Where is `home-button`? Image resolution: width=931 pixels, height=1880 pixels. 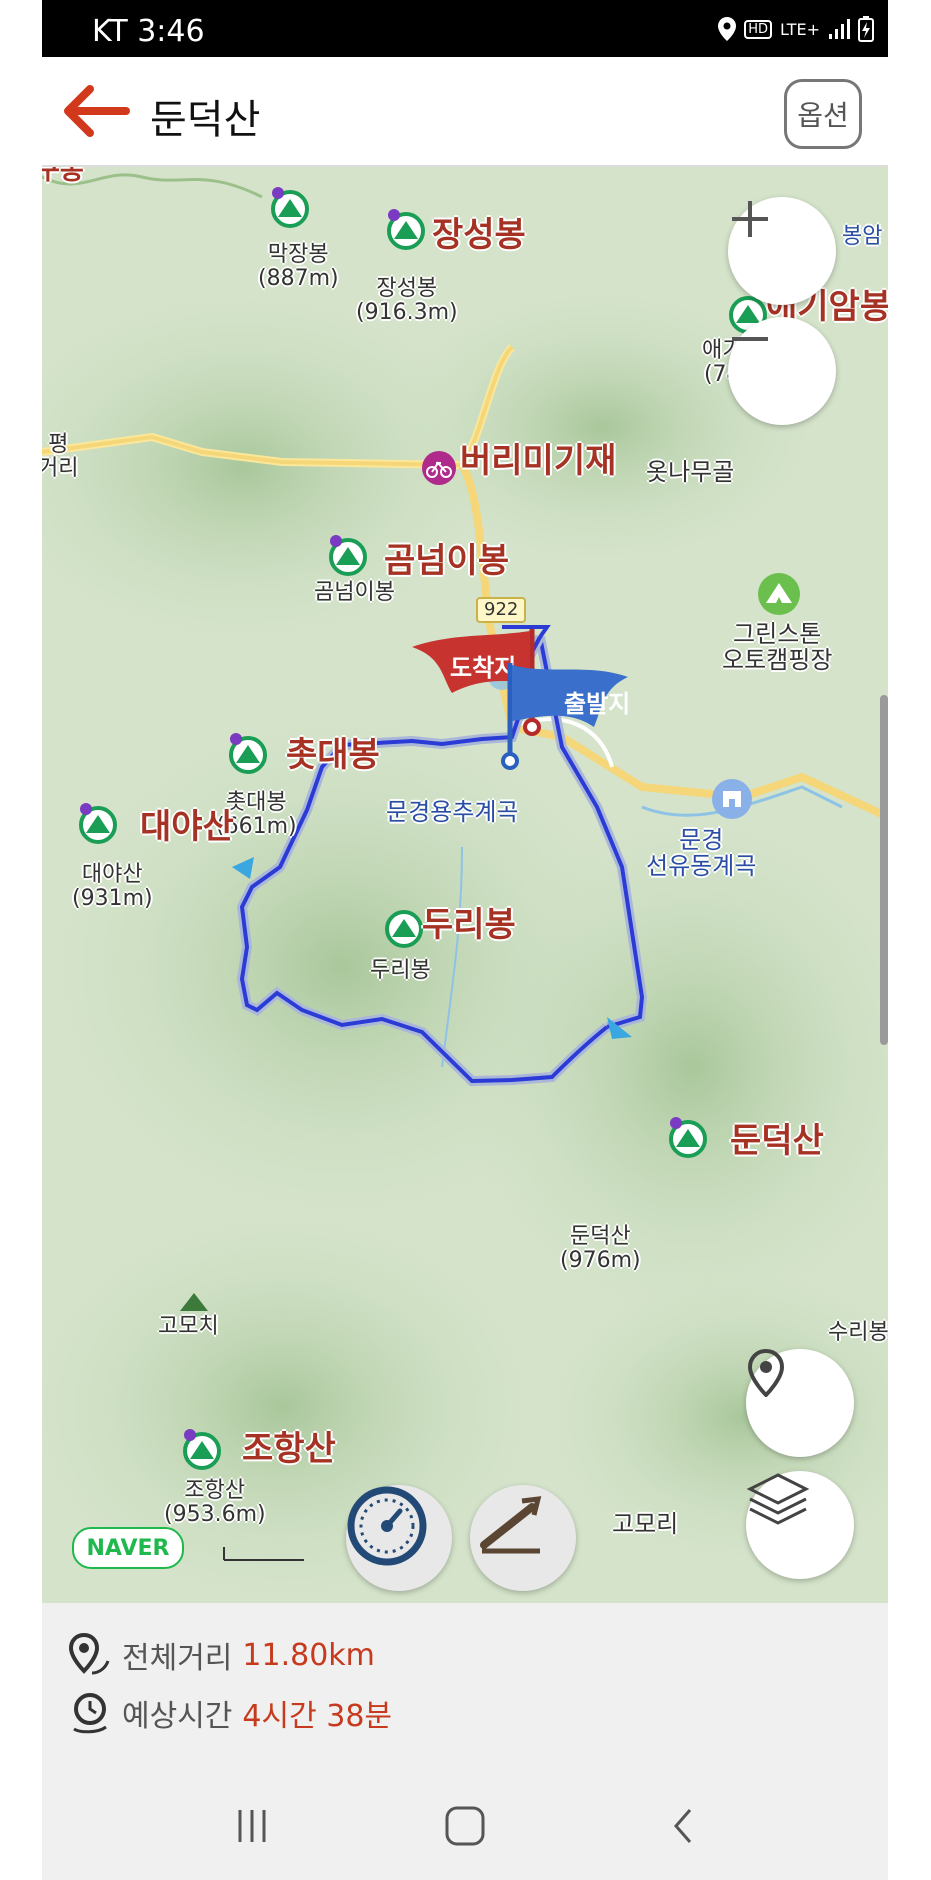
home-button is located at coordinates (465, 1826).